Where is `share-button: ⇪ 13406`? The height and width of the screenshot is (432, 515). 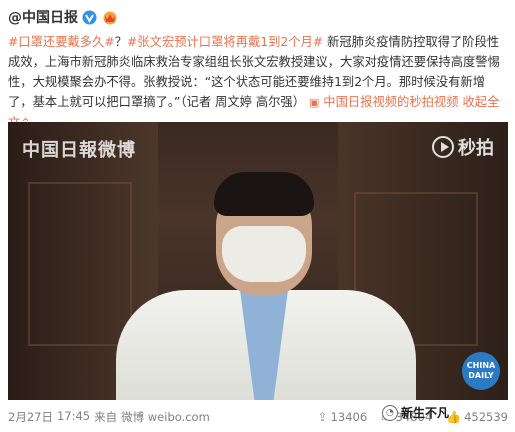
share-button: ⇪ 13406 is located at coordinates (343, 417).